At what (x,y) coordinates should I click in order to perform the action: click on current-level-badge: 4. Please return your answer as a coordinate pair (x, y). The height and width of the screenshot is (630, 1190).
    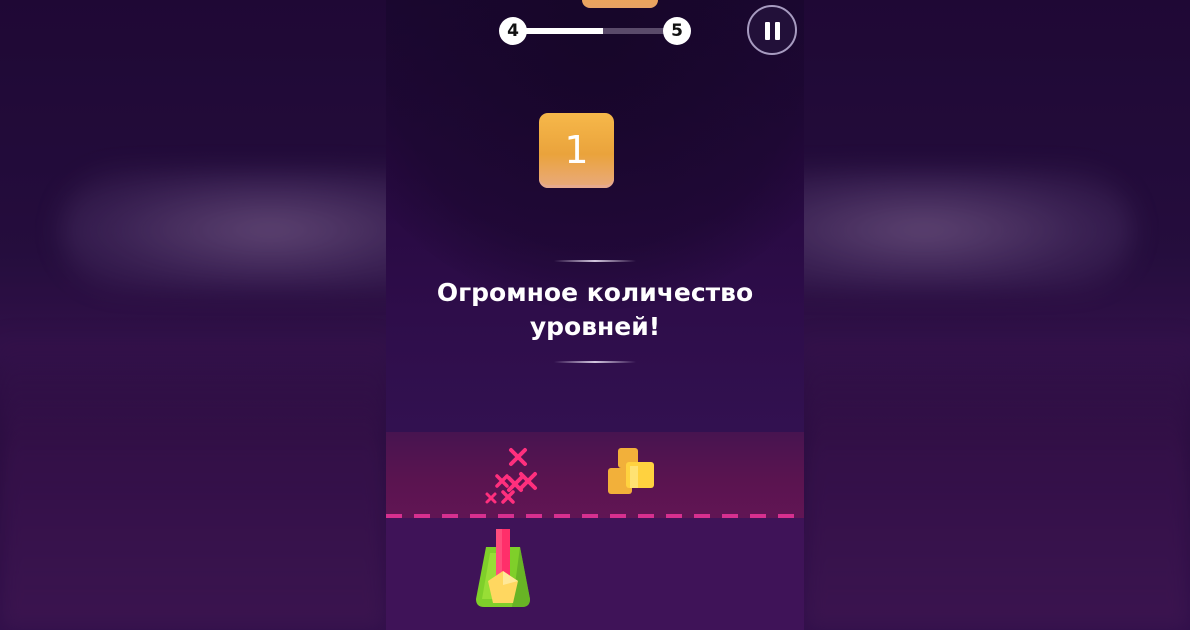
    Looking at the image, I should click on (513, 31).